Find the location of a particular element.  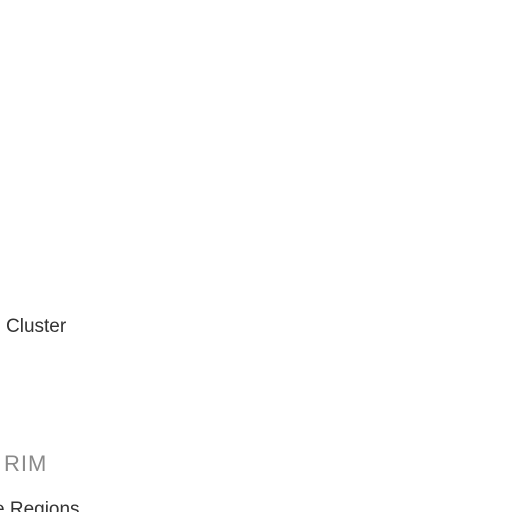

section-heading-rim: RIM is located at coordinates (26, 463).